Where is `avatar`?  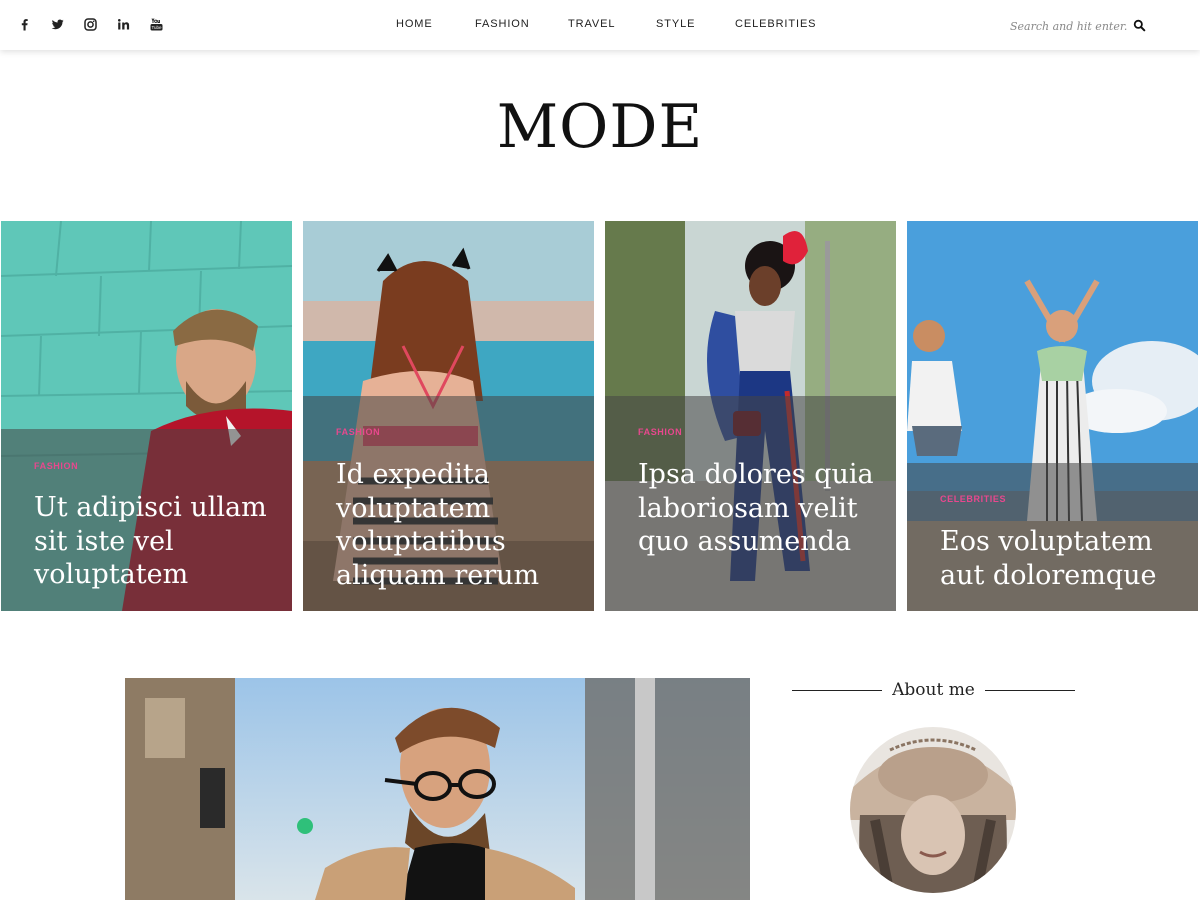 avatar is located at coordinates (933, 810).